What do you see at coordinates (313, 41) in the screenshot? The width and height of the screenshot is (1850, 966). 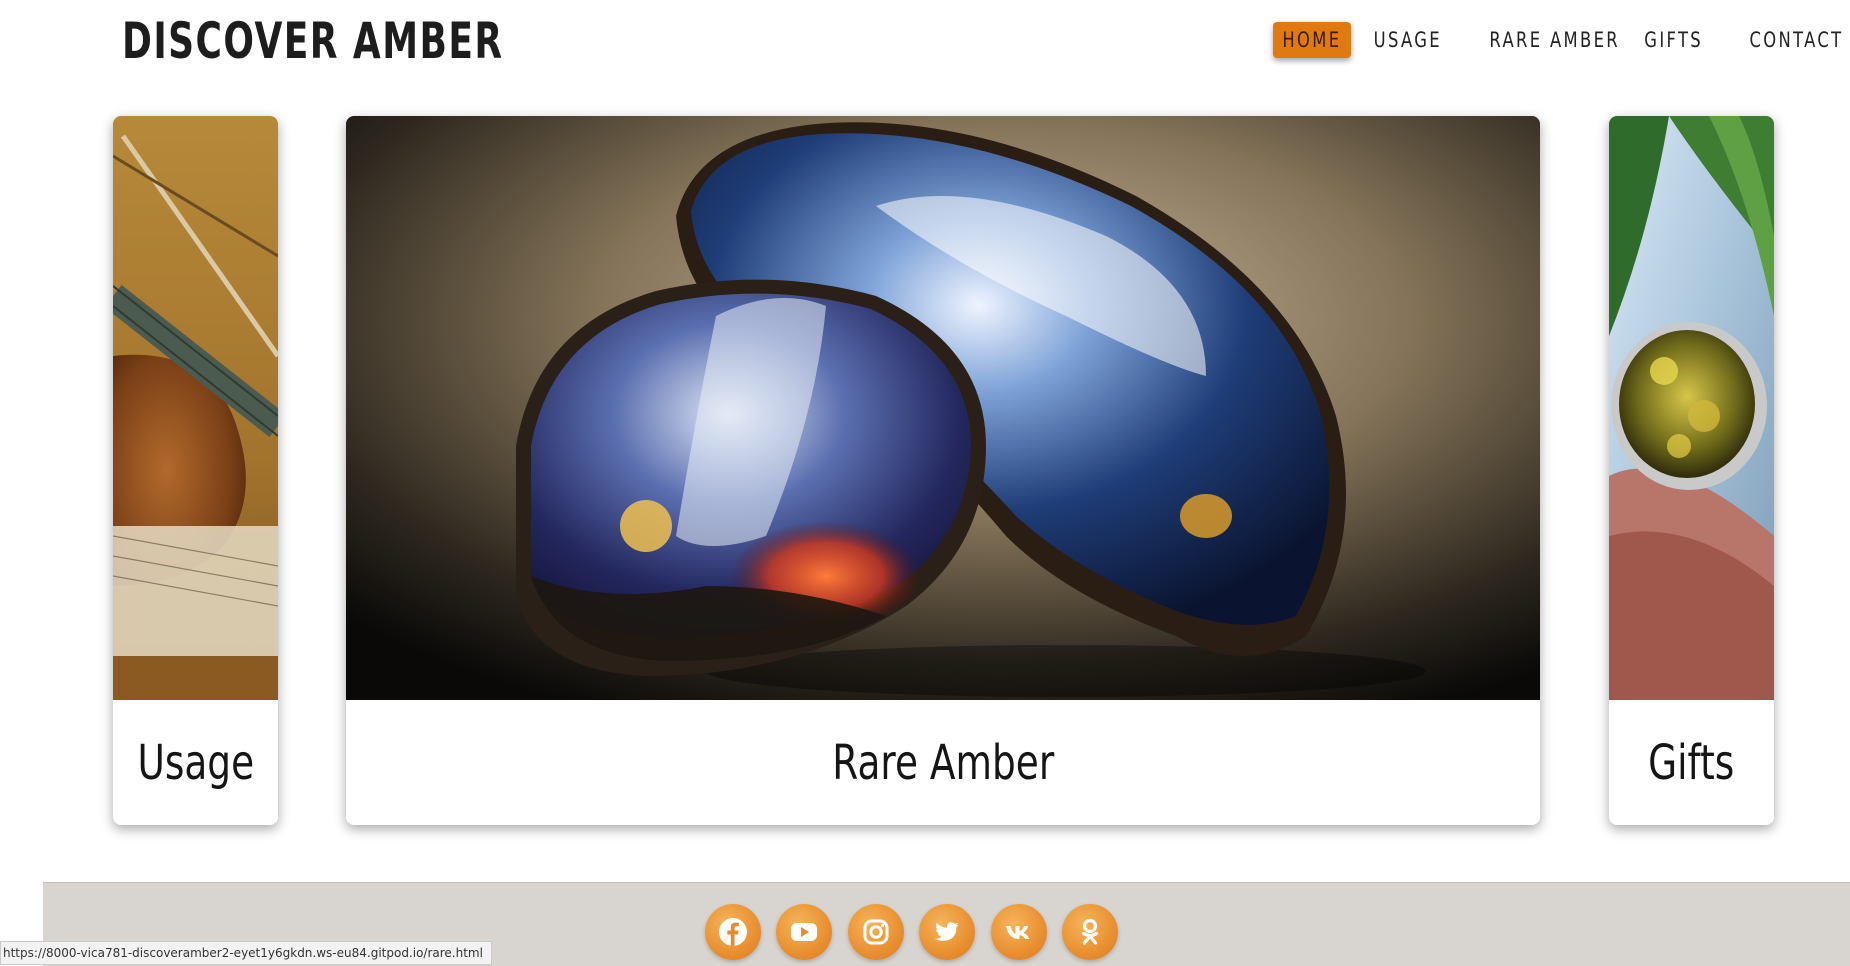 I see `site-title: DISCOVER AMBER` at bounding box center [313, 41].